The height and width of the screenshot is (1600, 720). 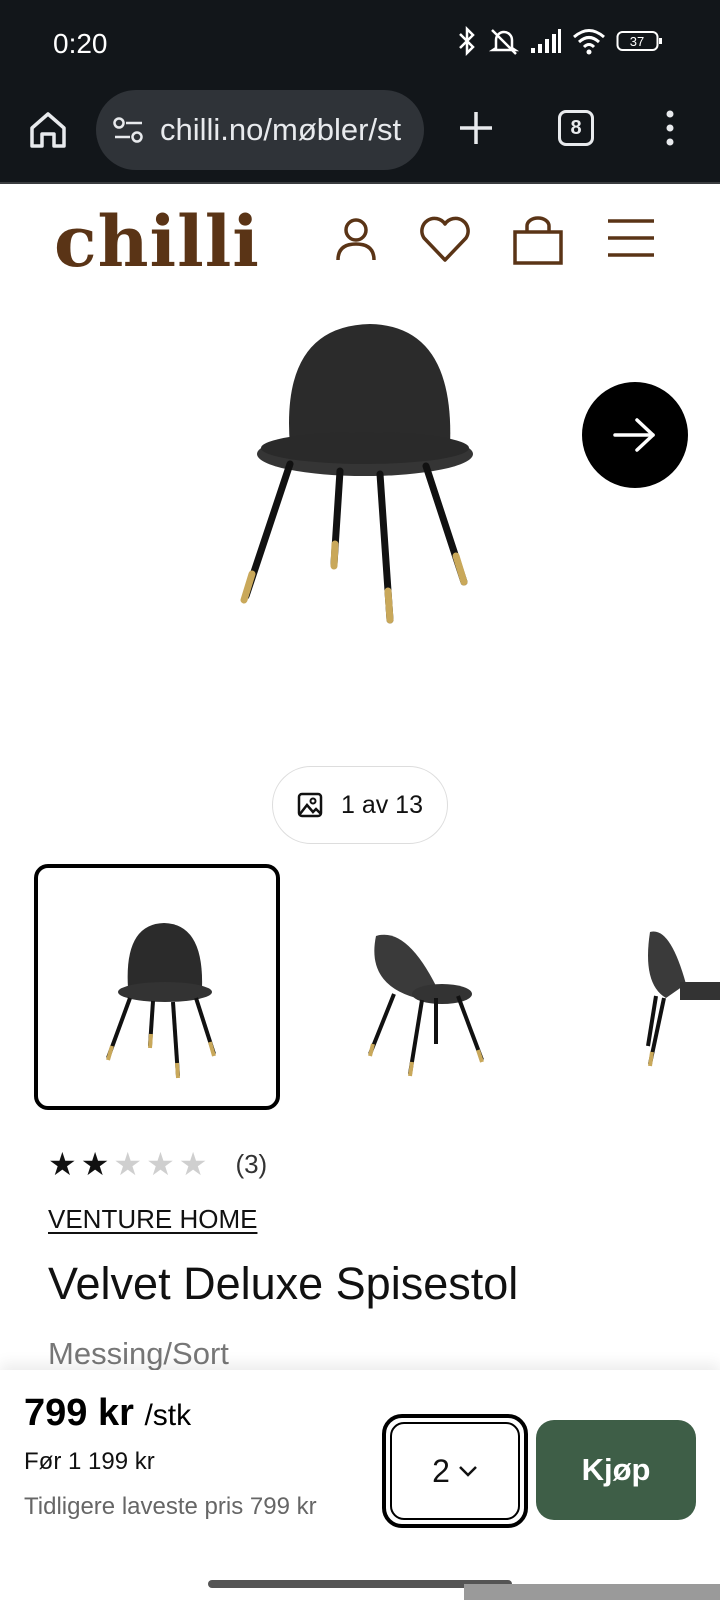 What do you see at coordinates (467, 41) in the screenshot?
I see `bluetooth-icon` at bounding box center [467, 41].